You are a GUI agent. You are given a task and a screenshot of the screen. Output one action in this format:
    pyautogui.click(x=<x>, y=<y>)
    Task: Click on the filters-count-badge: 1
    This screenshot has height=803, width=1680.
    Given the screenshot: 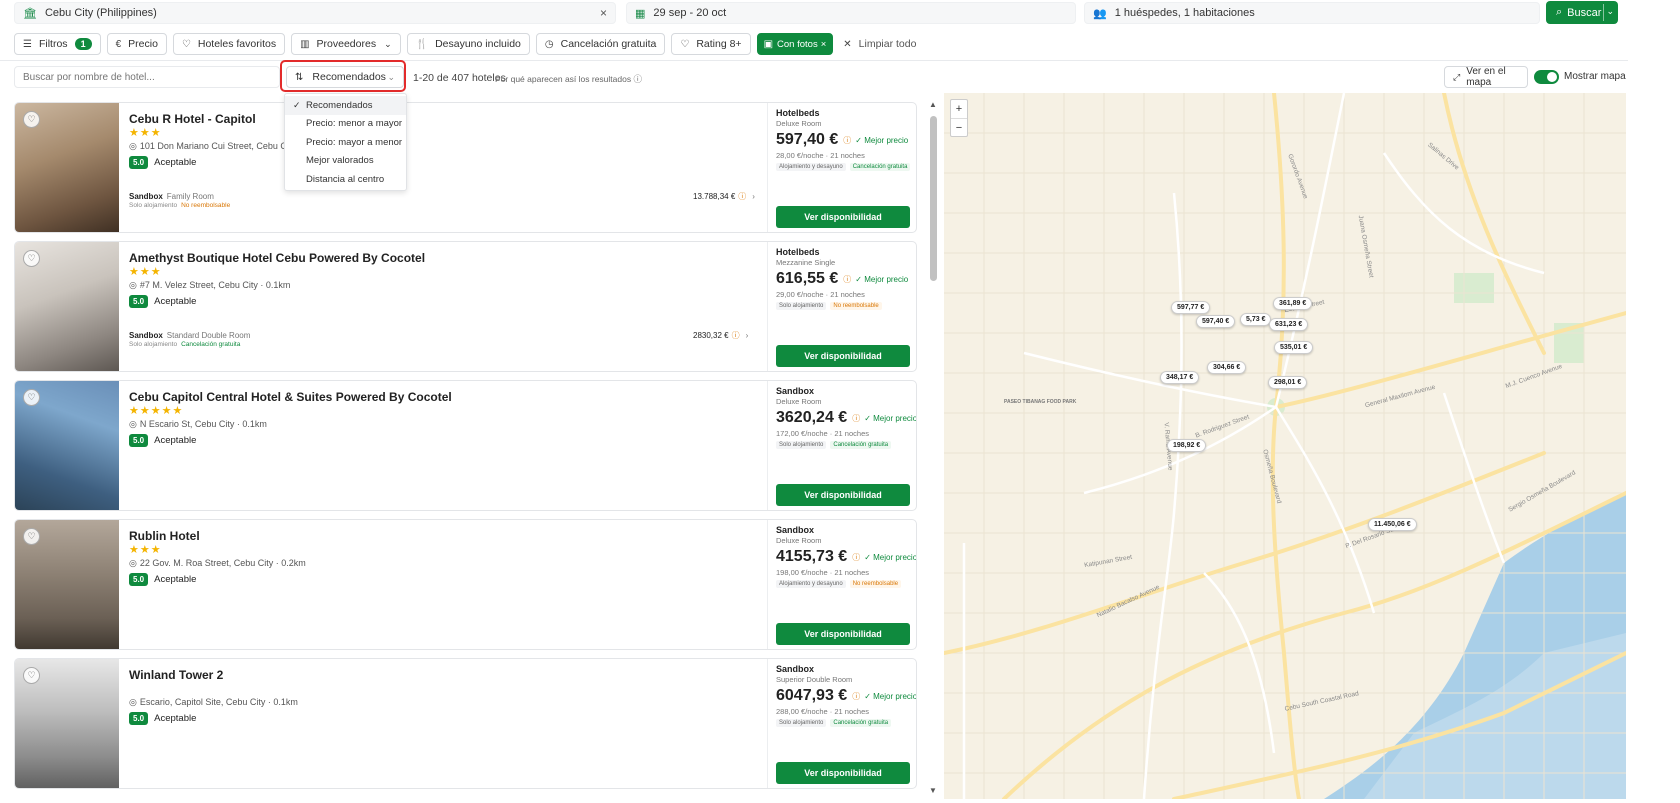 What is the action you would take?
    pyautogui.click(x=83, y=44)
    